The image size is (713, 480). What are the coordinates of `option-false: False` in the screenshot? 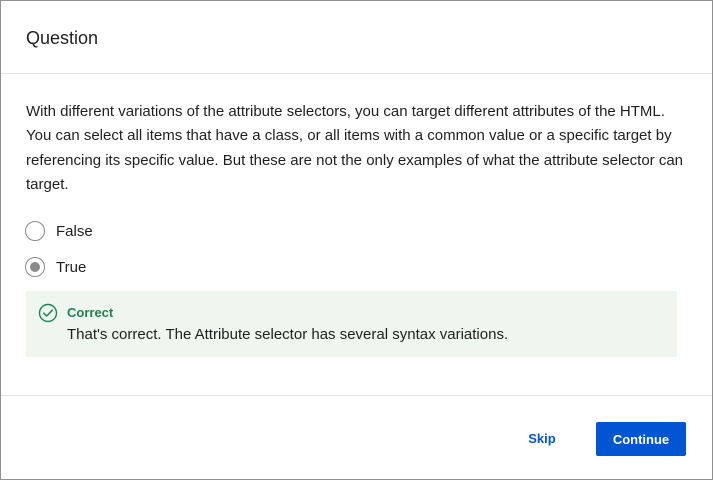 It's located at (59, 231).